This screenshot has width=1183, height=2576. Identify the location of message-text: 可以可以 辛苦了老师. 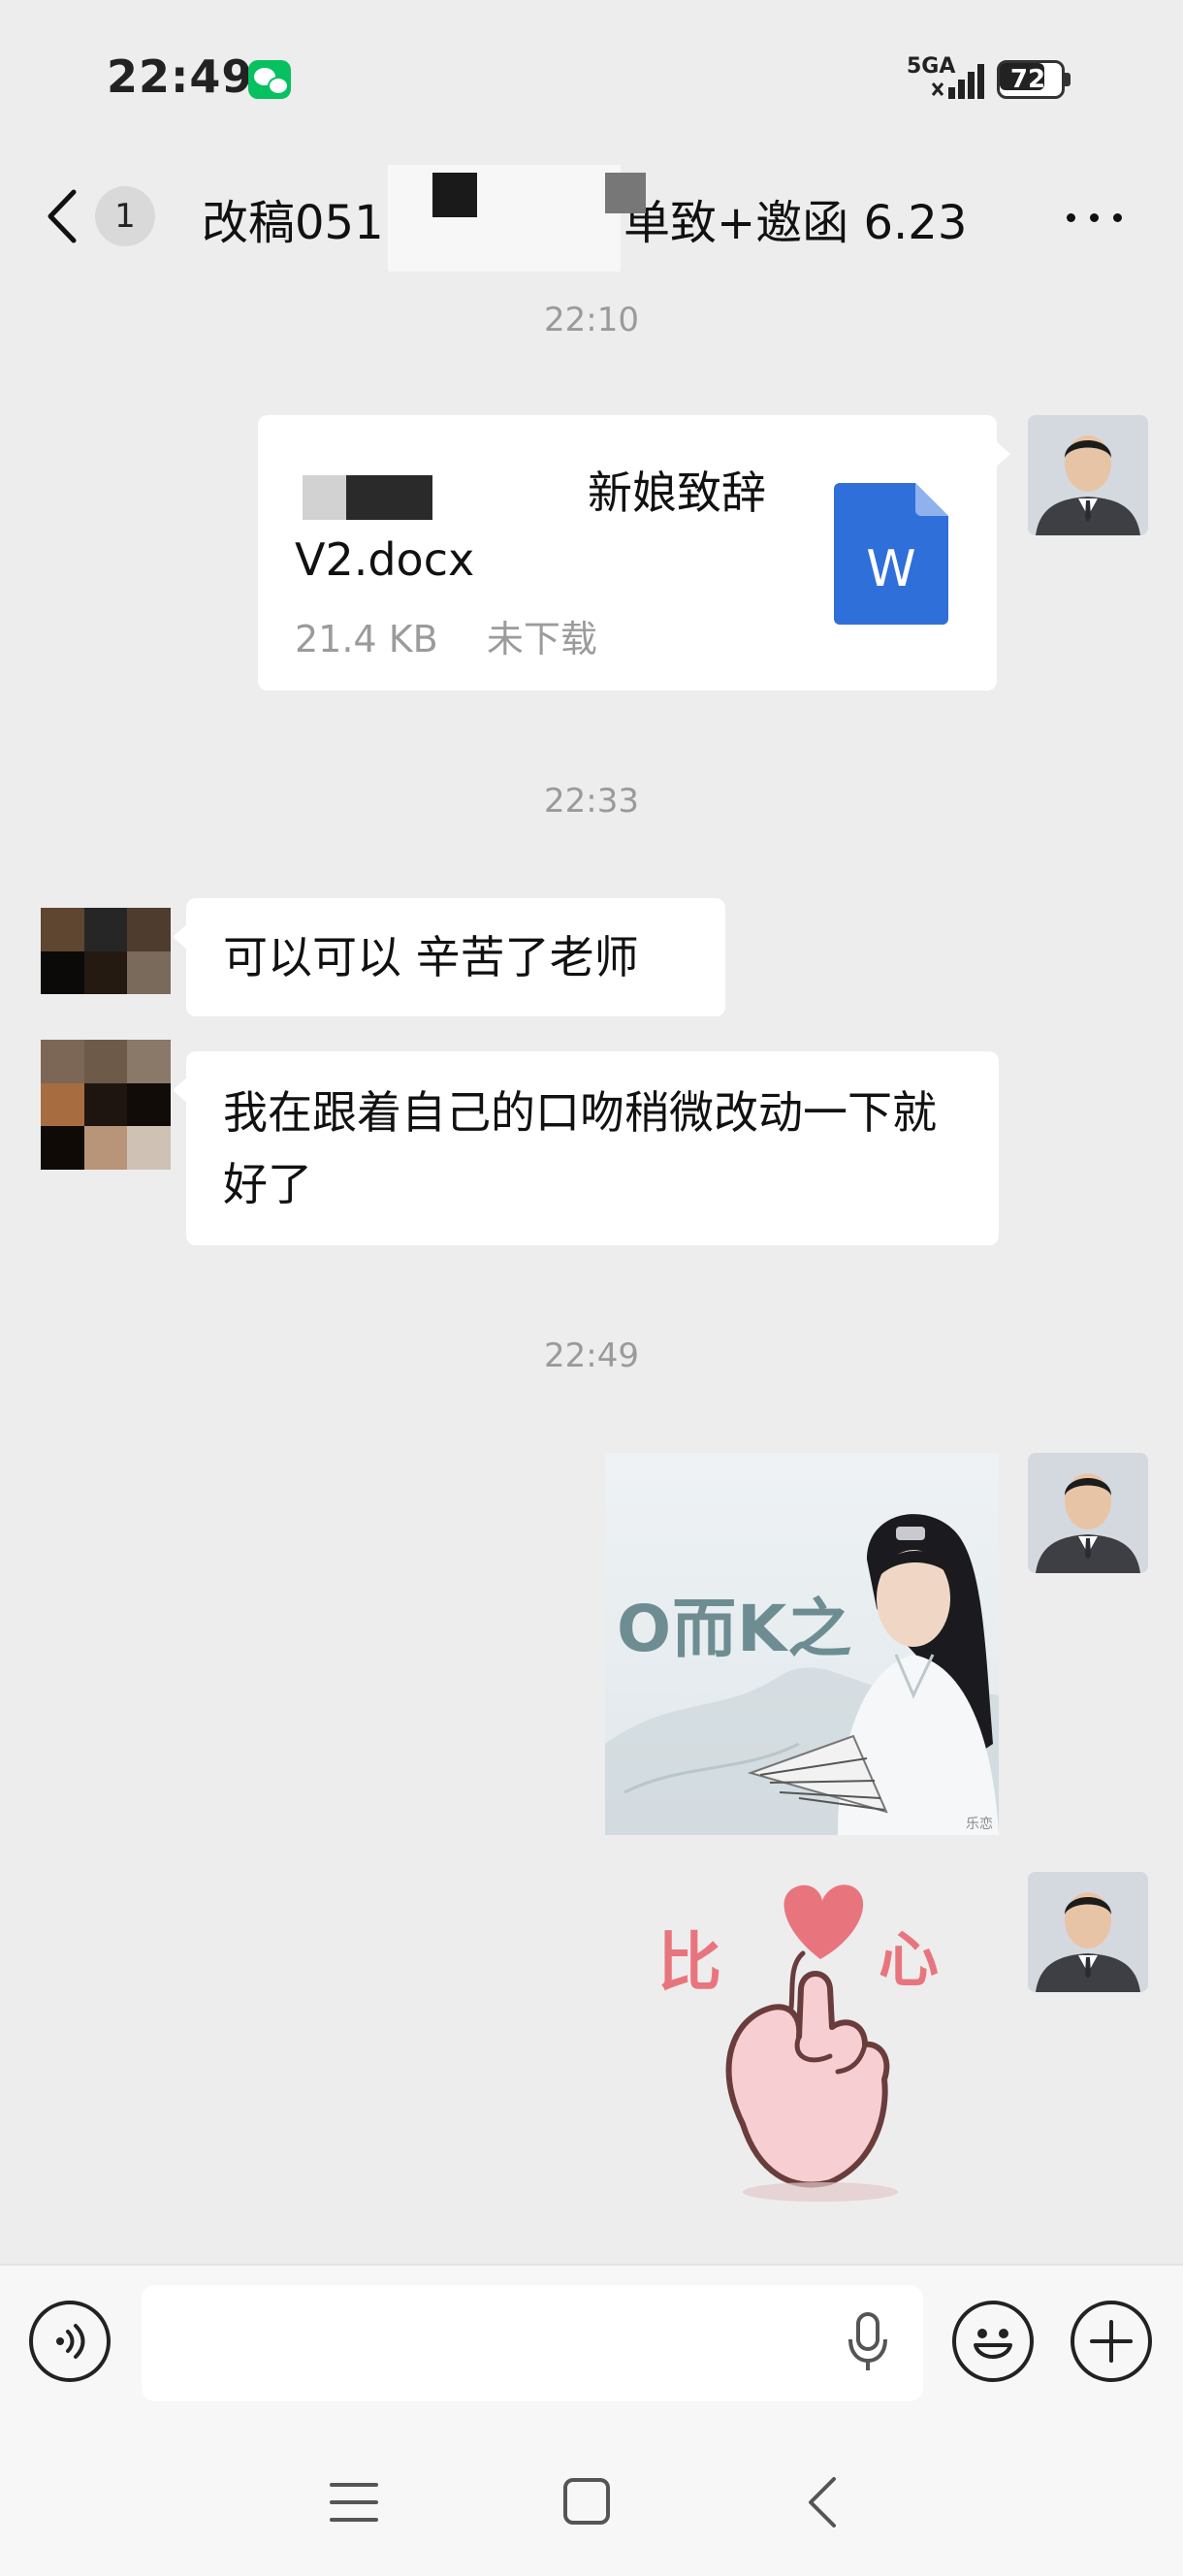
(431, 957).